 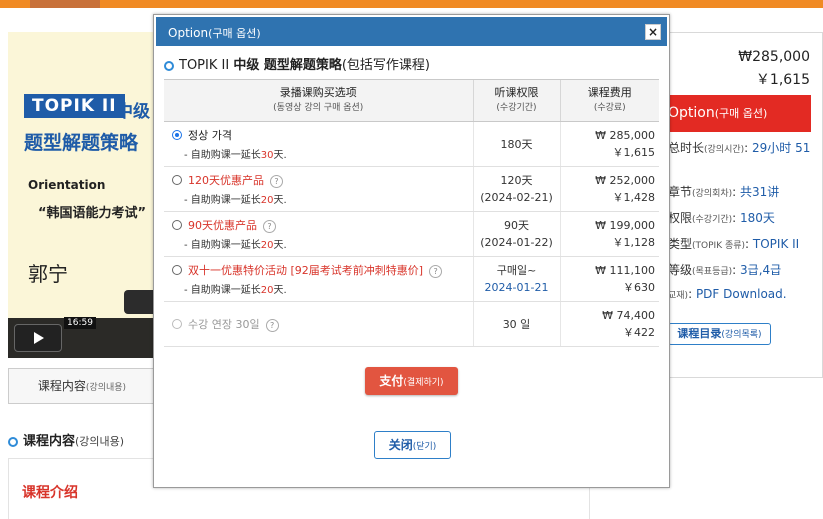 I want to click on section-heading: 课程内容(강의내용), so click(x=66, y=439).